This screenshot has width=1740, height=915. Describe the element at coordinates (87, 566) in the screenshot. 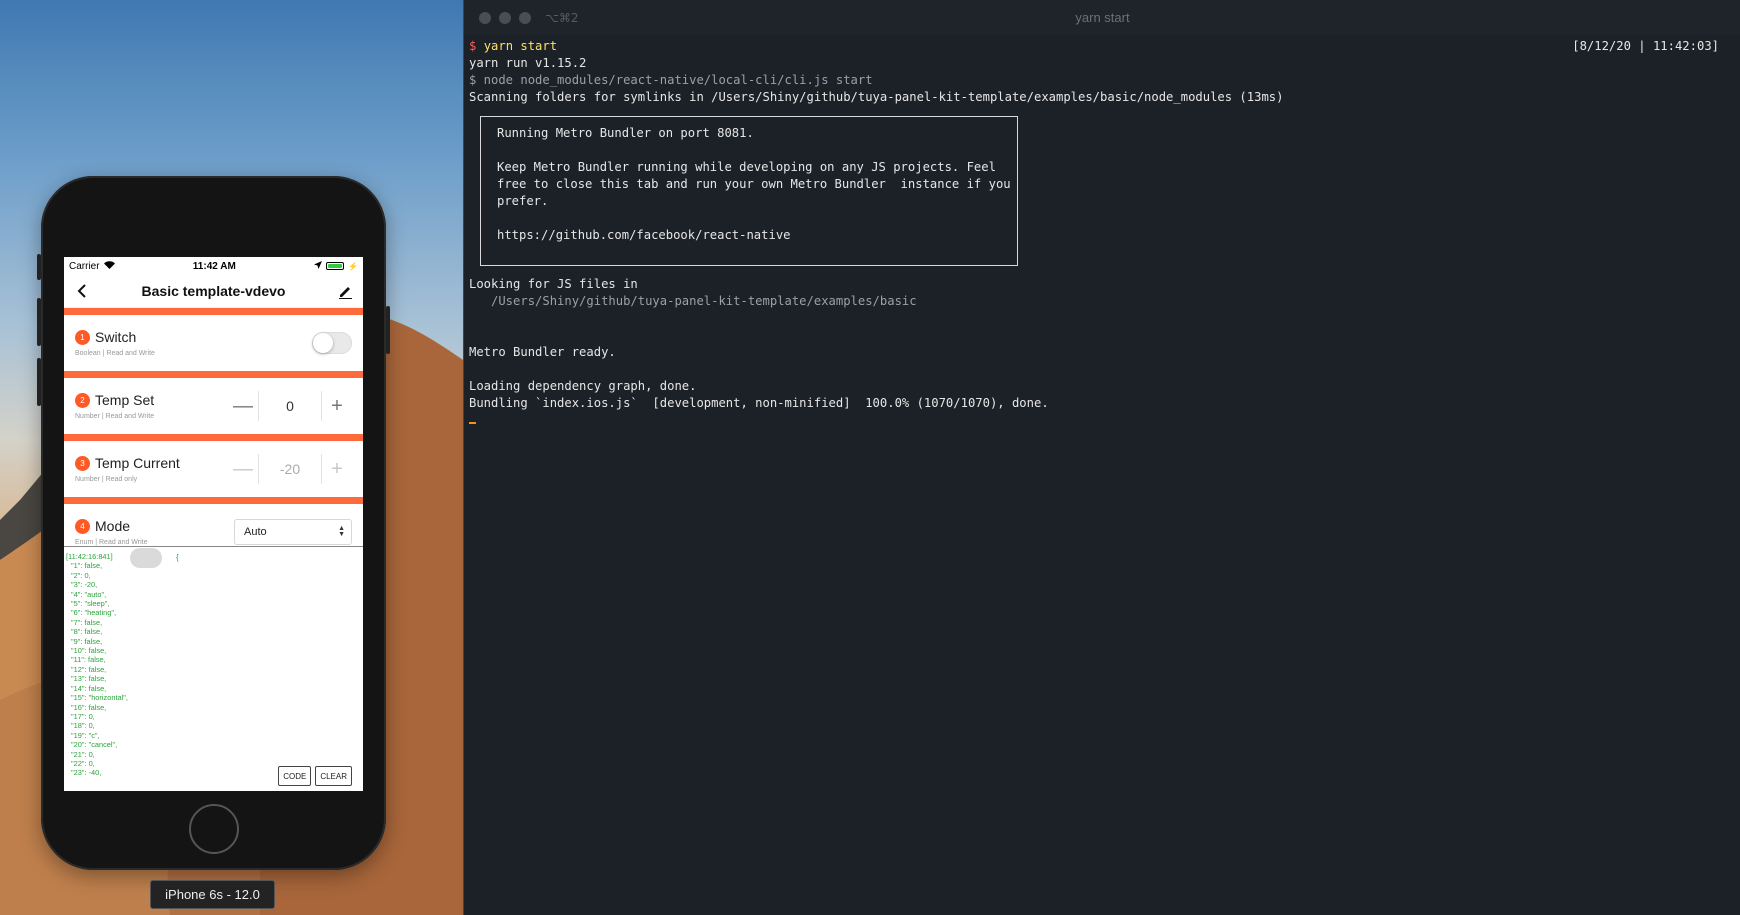

I see `log-line: "1": false,` at that location.